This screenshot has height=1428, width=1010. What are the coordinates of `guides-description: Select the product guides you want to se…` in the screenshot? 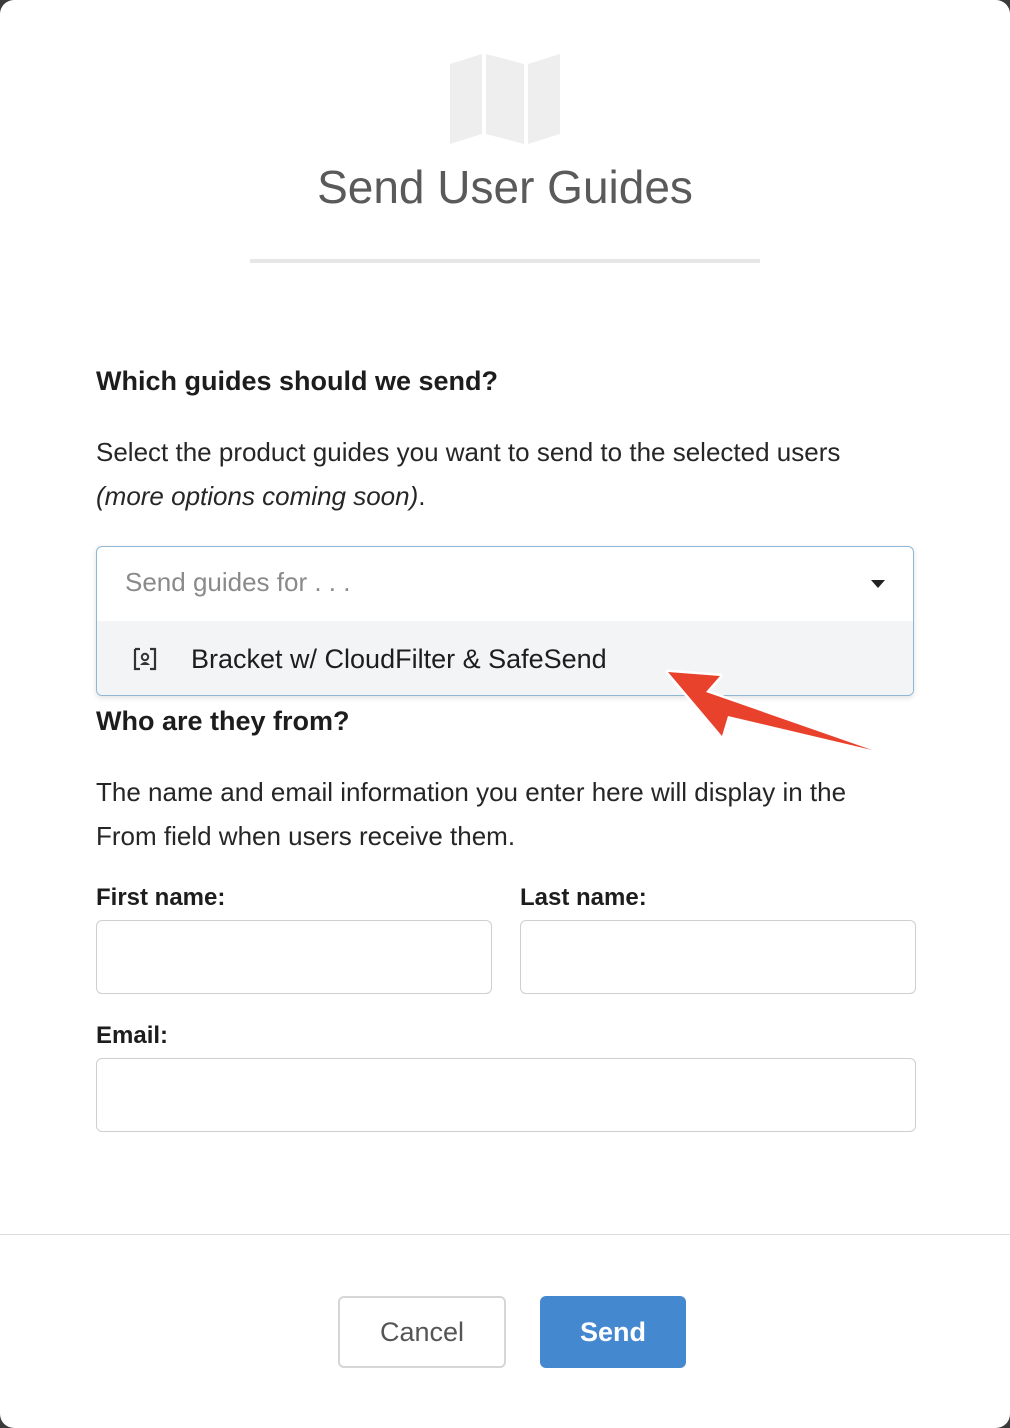 It's located at (511, 474).